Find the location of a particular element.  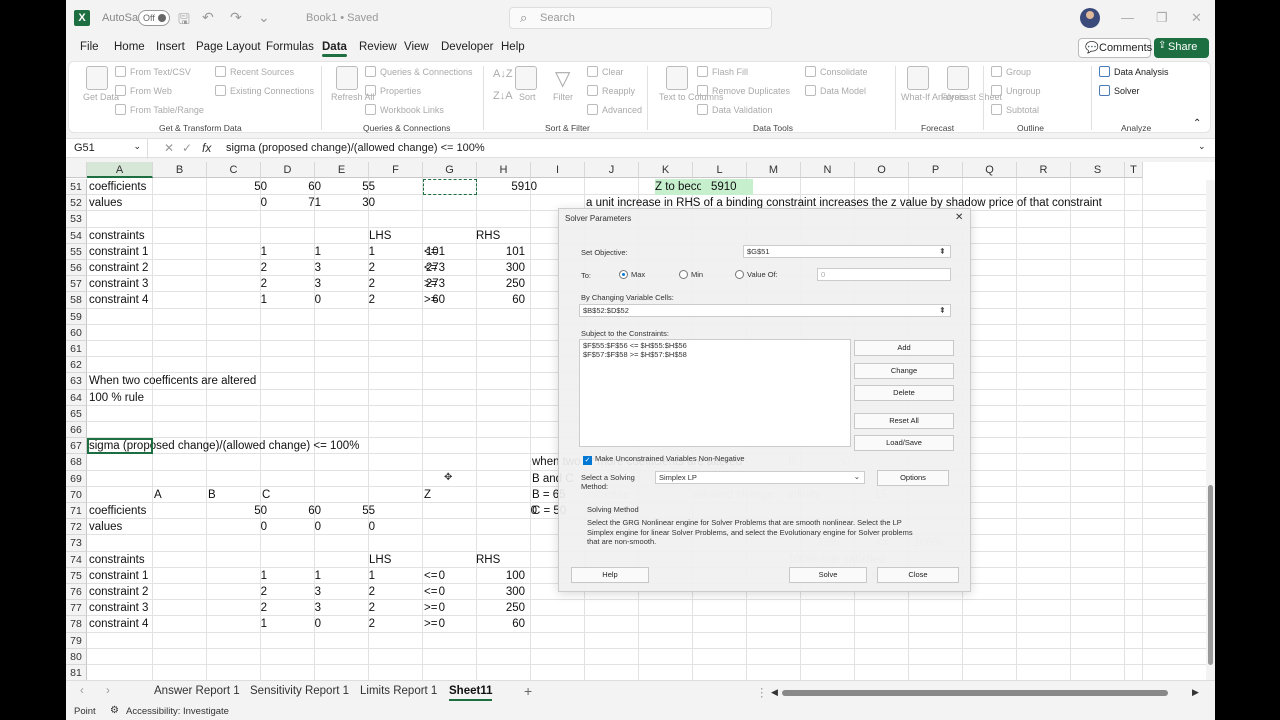

enter-icon: ✓ is located at coordinates (187, 148).